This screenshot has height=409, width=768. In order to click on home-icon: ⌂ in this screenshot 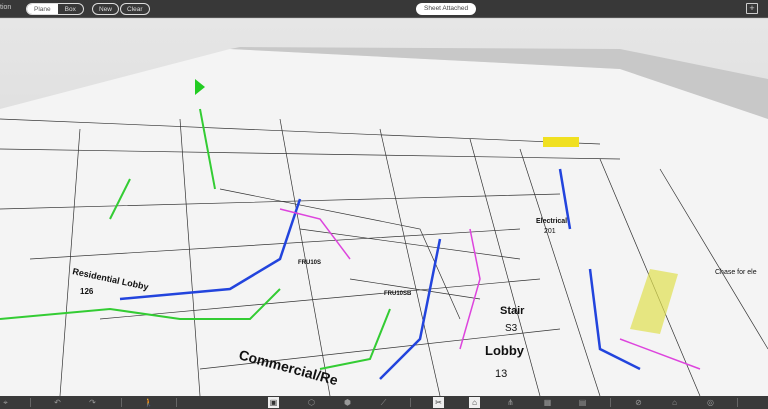, I will do `click(674, 402)`.